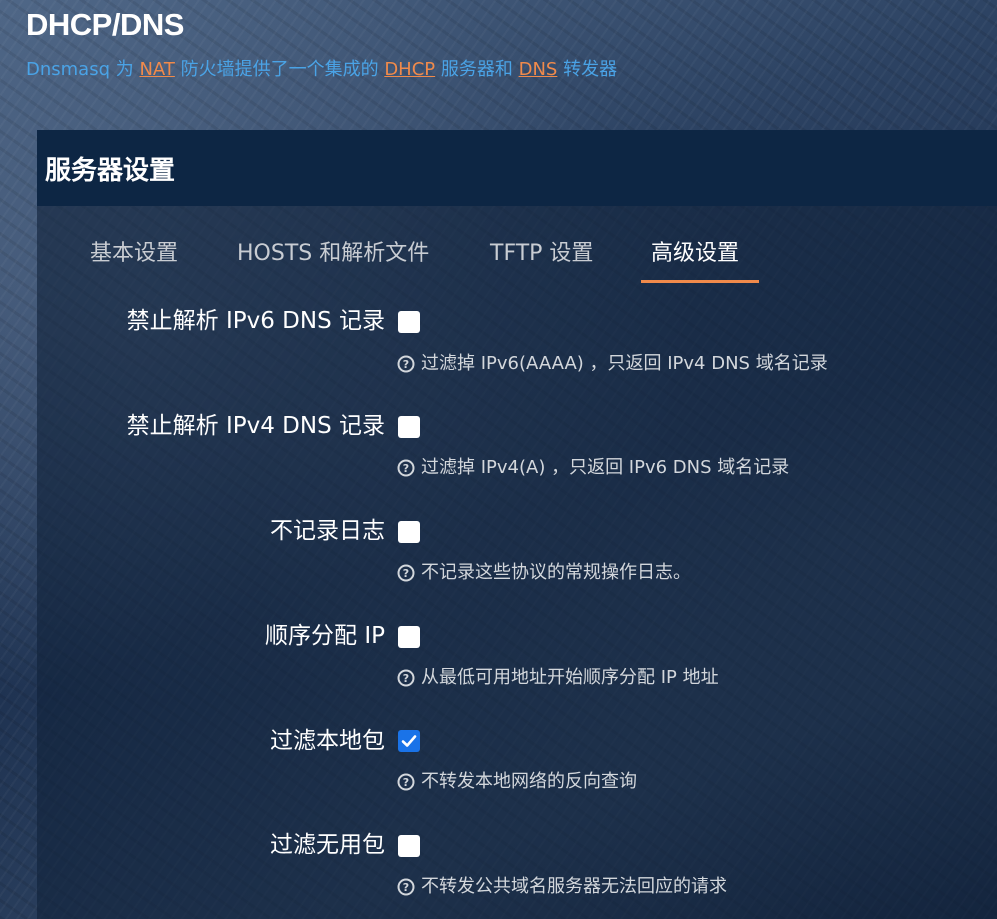 This screenshot has height=919, width=997. Describe the element at coordinates (517, 168) in the screenshot. I see `panel-header: 服务器设置` at that location.